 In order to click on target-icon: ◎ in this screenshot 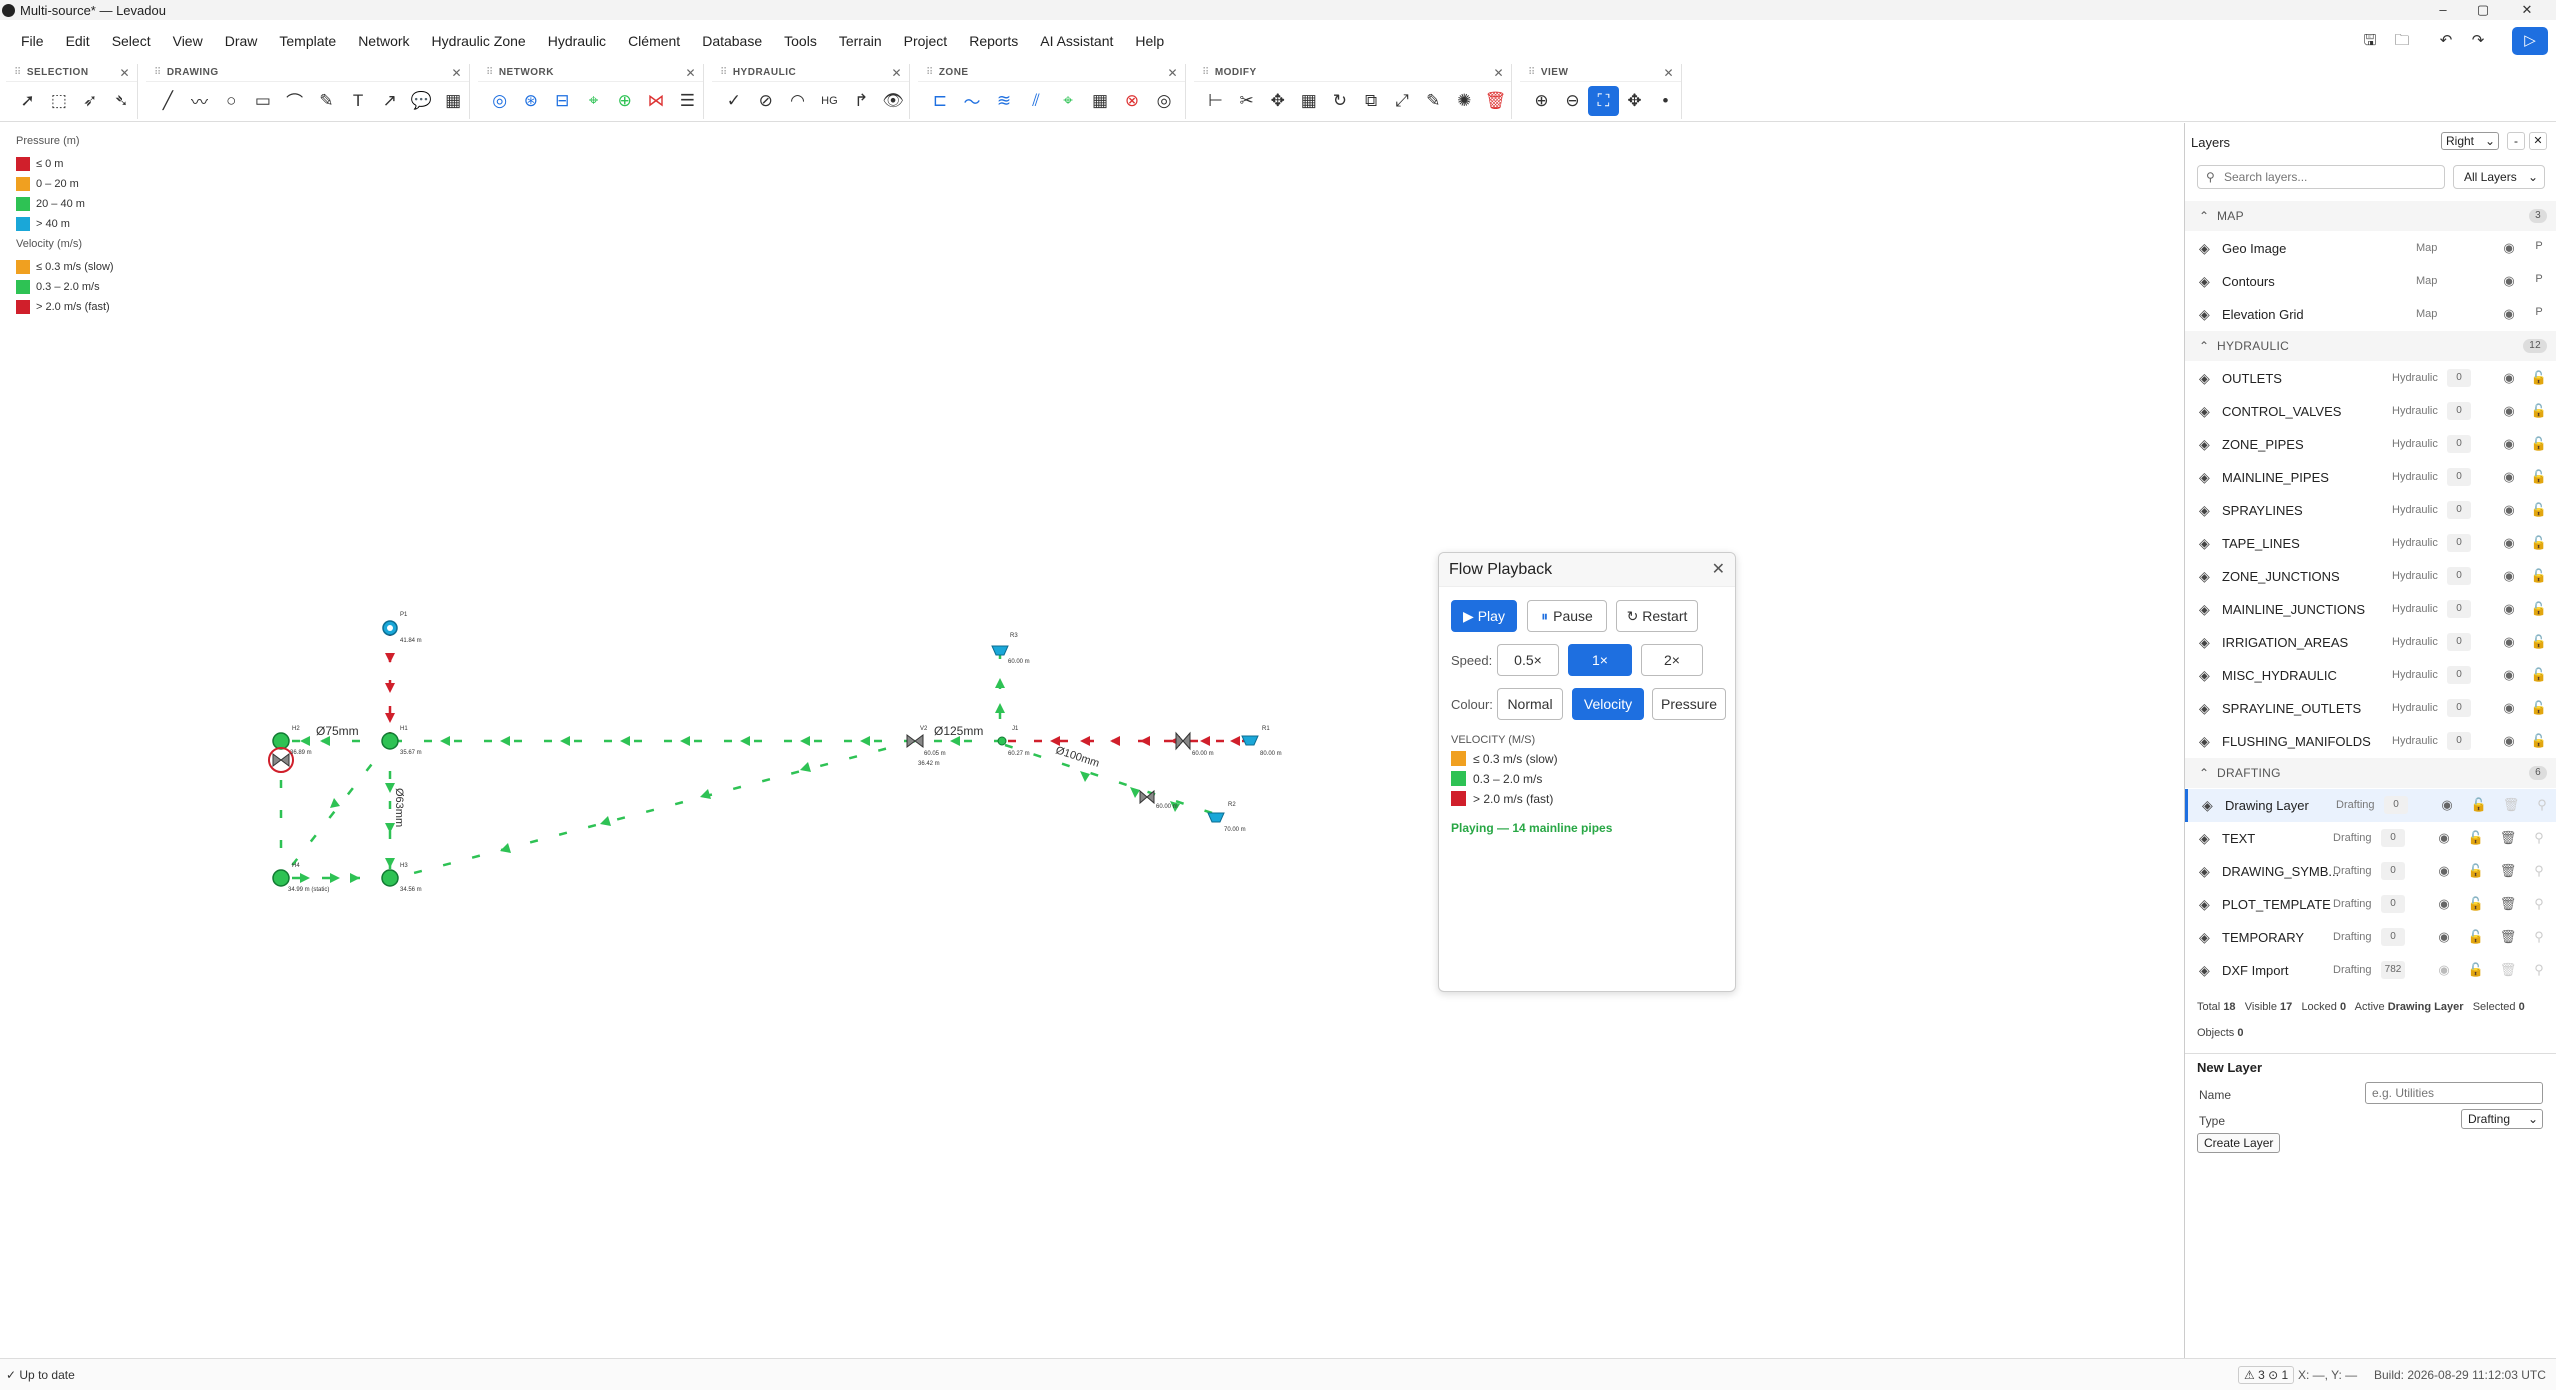, I will do `click(1164, 101)`.